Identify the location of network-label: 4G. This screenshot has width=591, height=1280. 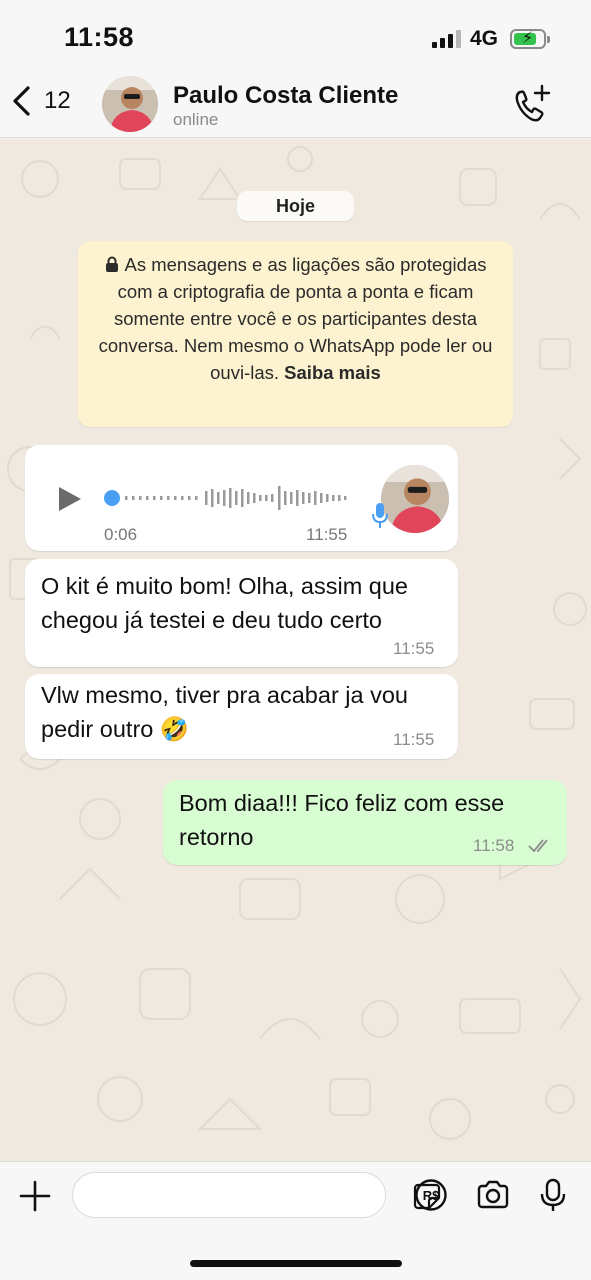
(484, 38).